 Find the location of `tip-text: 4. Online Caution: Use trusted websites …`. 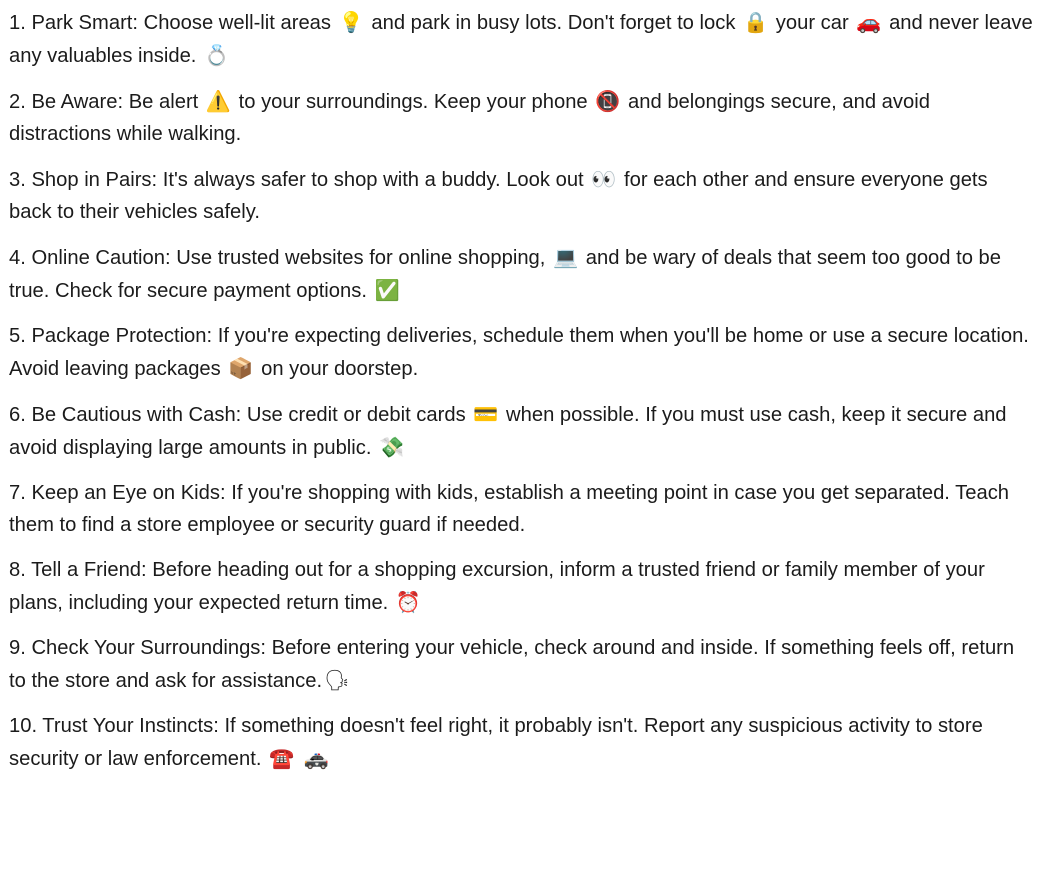

tip-text: 4. Online Caution: Use trusted websites … is located at coordinates (280, 258).